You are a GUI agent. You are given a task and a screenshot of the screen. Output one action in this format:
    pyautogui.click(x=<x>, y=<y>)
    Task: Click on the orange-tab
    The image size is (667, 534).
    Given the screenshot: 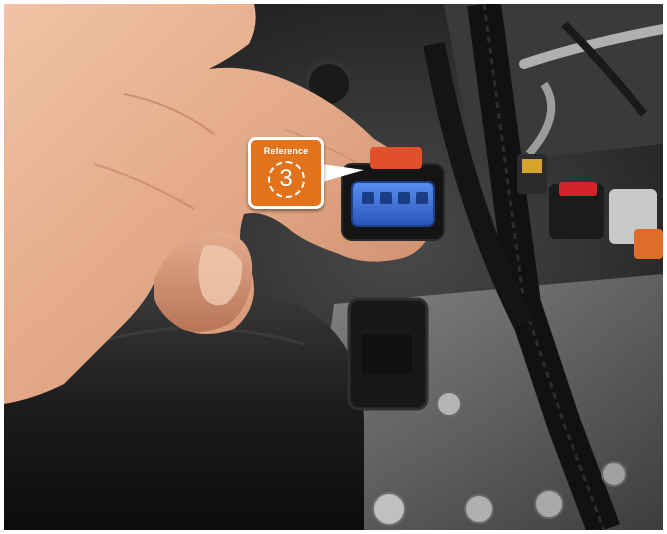 What is the action you would take?
    pyautogui.click(x=648, y=244)
    